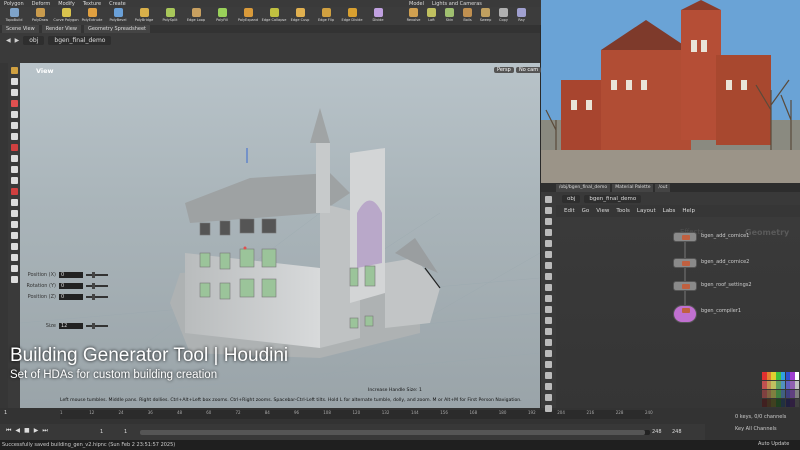  Describe the element at coordinates (688, 211) in the screenshot. I see `network-menu-item: Help` at that location.